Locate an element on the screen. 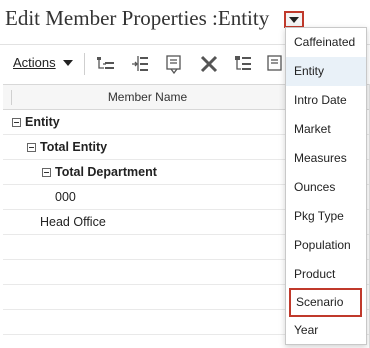 The height and width of the screenshot is (348, 370). actions-menu-button: Actions is located at coordinates (43, 62).